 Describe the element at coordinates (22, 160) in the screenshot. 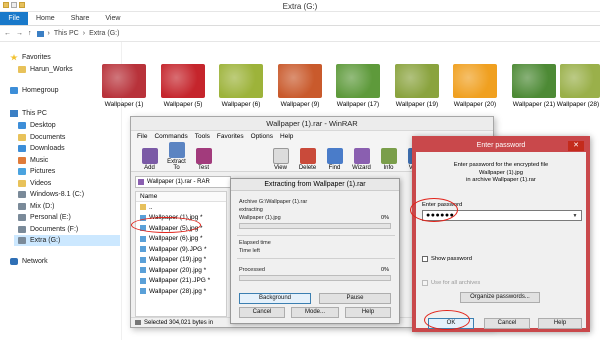

I see `music-icon` at that location.